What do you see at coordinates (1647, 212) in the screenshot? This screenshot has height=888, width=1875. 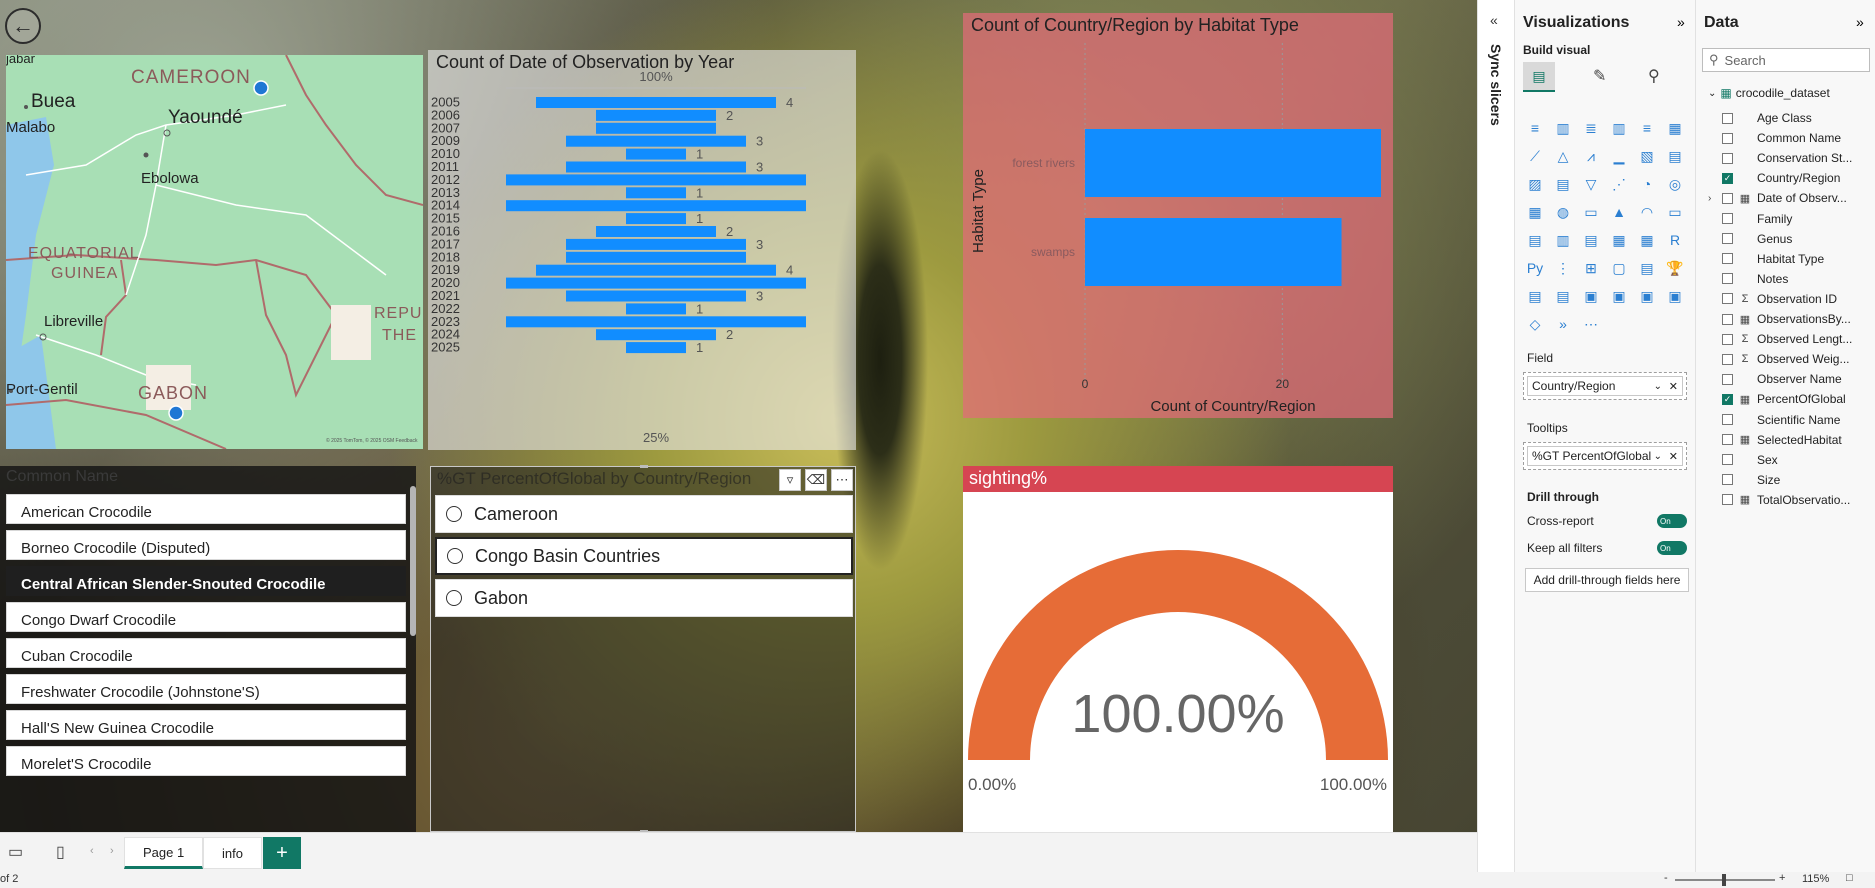 I see `visual-type-icon: ◠` at bounding box center [1647, 212].